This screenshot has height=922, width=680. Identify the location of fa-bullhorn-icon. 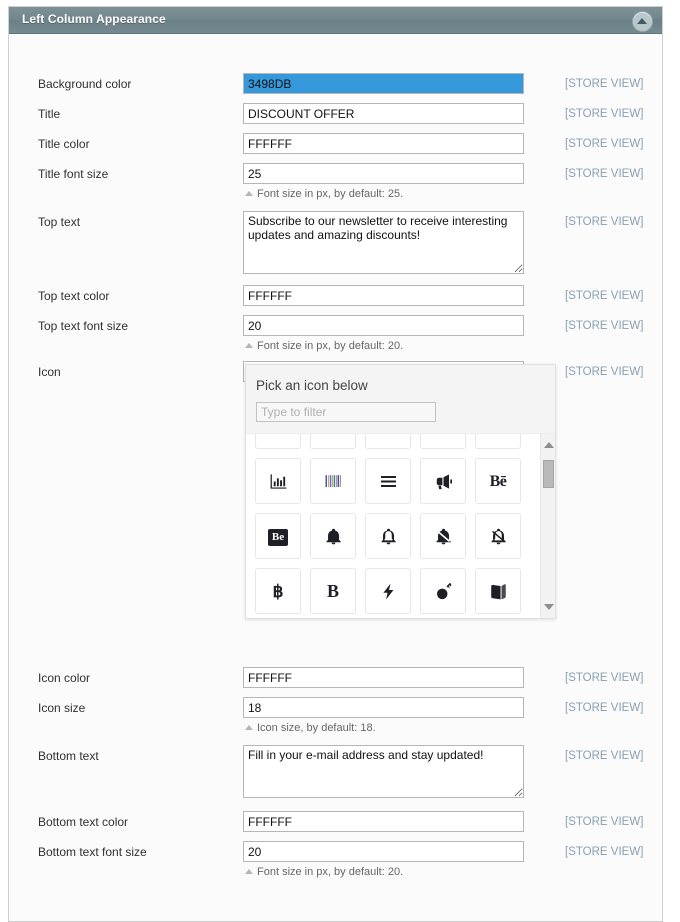
(443, 481).